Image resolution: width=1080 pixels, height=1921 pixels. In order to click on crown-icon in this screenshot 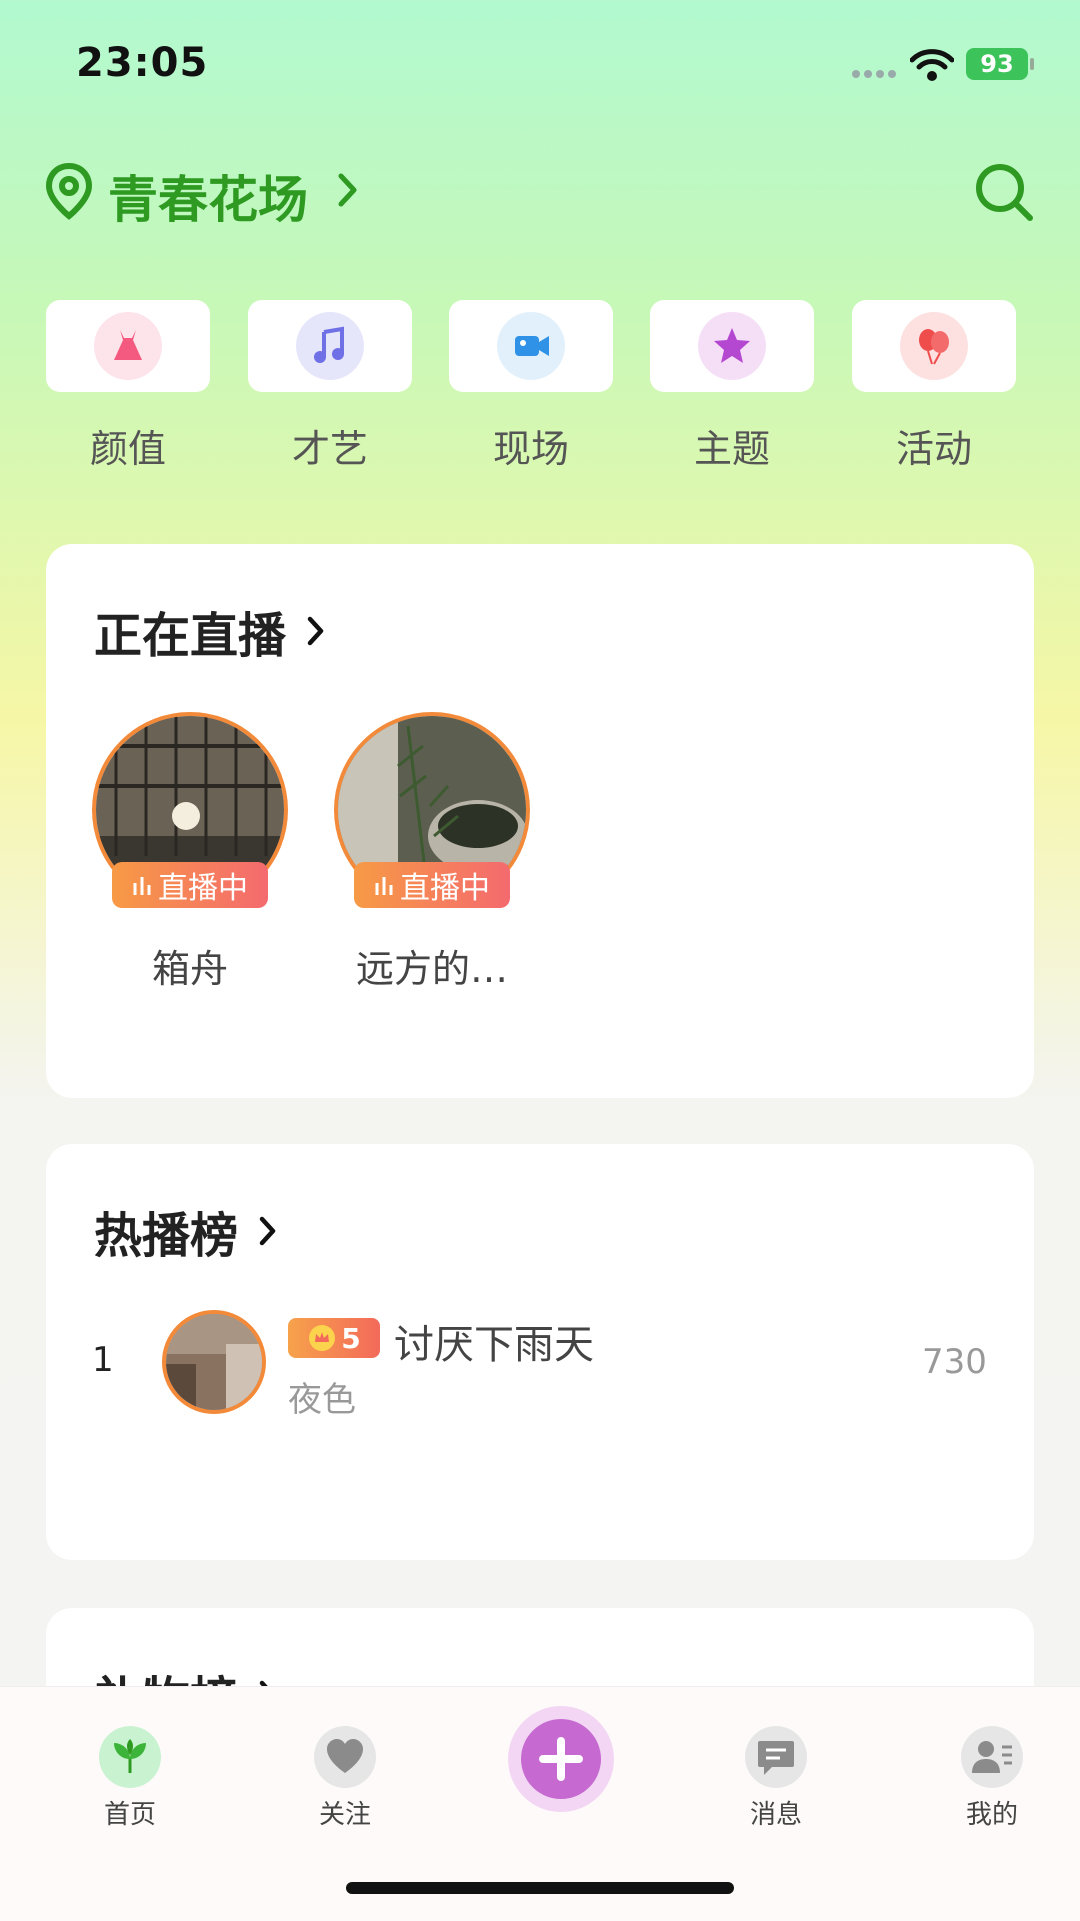, I will do `click(322, 1338)`.